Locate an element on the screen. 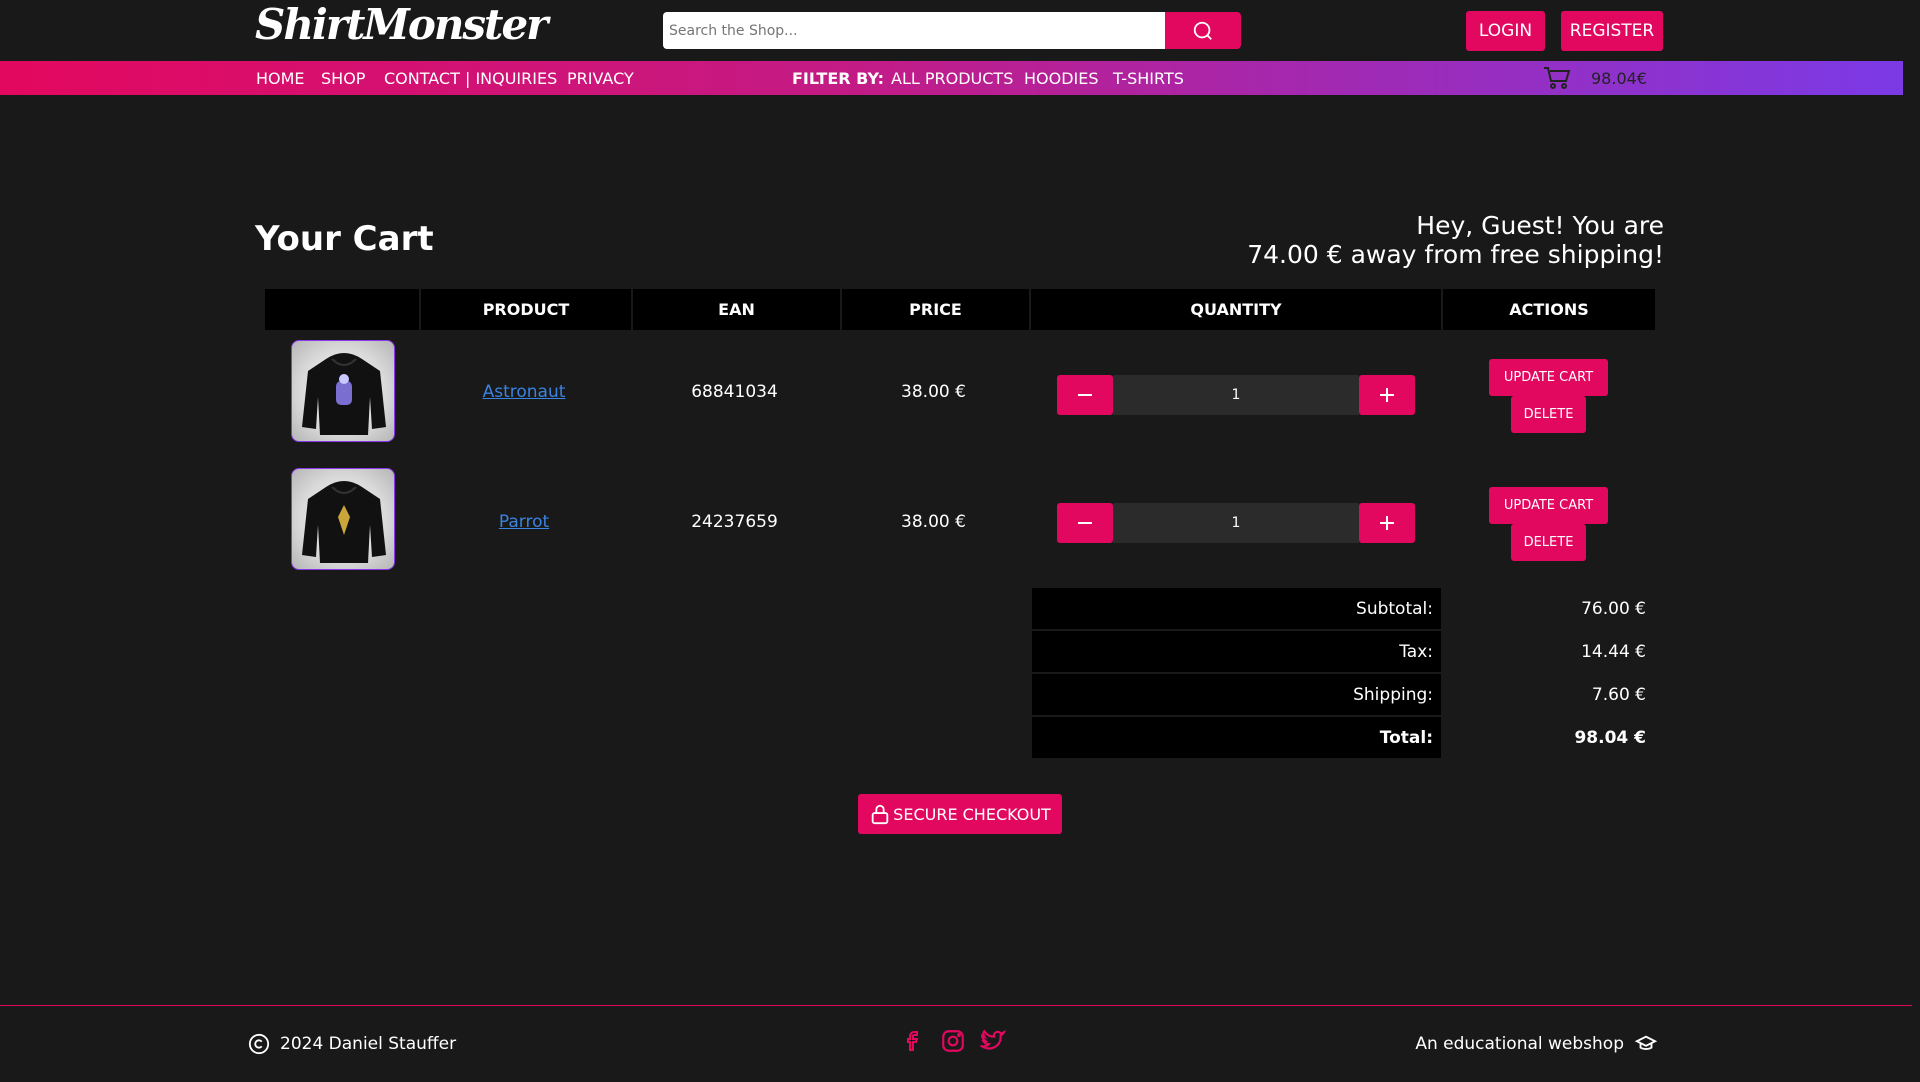 The image size is (1920, 1082). header-ean: EAN is located at coordinates (736, 309).